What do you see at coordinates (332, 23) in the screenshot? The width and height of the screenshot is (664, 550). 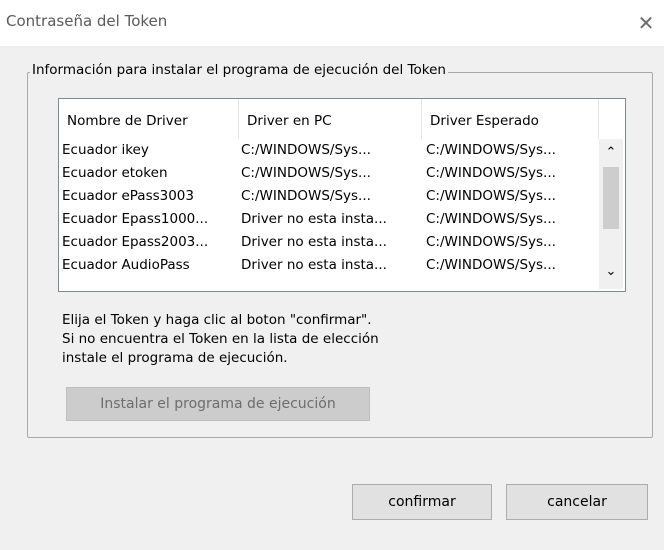 I see `title-bar: Contraseña del Token ✕` at bounding box center [332, 23].